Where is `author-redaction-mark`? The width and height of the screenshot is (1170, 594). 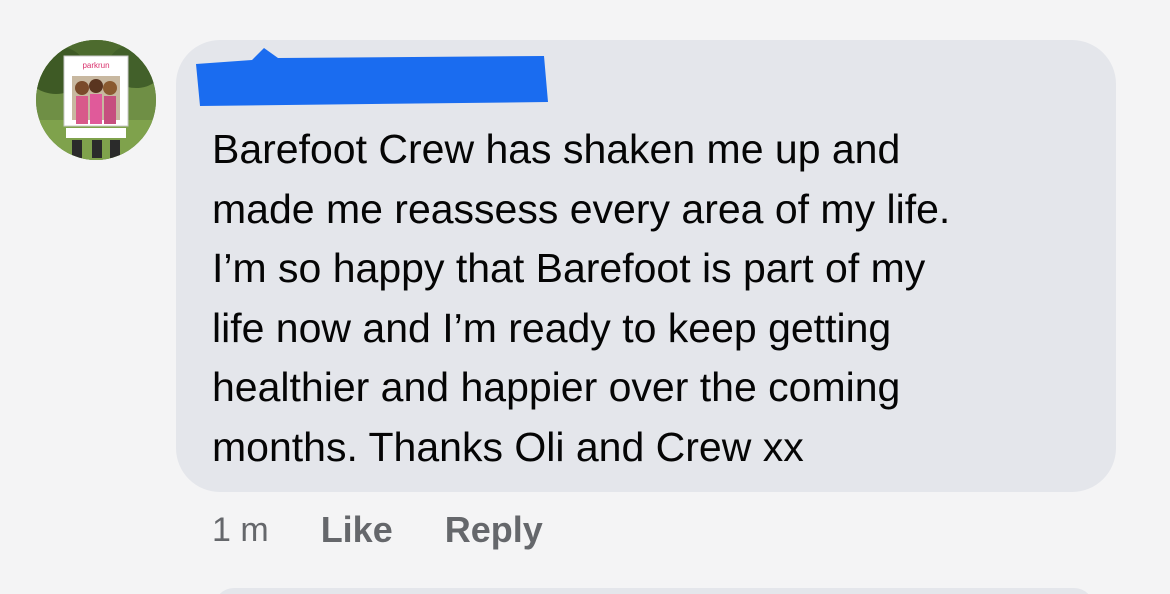
author-redaction-mark is located at coordinates (372, 77).